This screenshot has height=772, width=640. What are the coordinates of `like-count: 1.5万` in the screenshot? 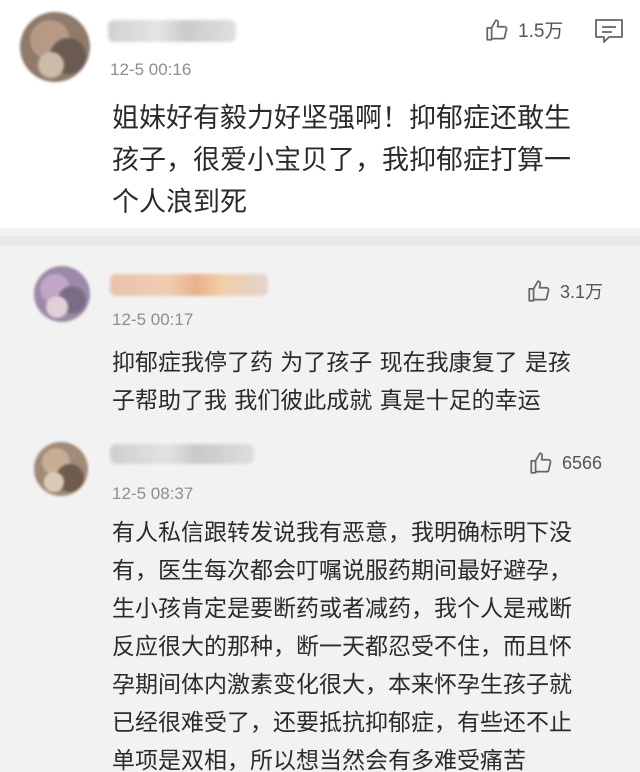 It's located at (541, 31).